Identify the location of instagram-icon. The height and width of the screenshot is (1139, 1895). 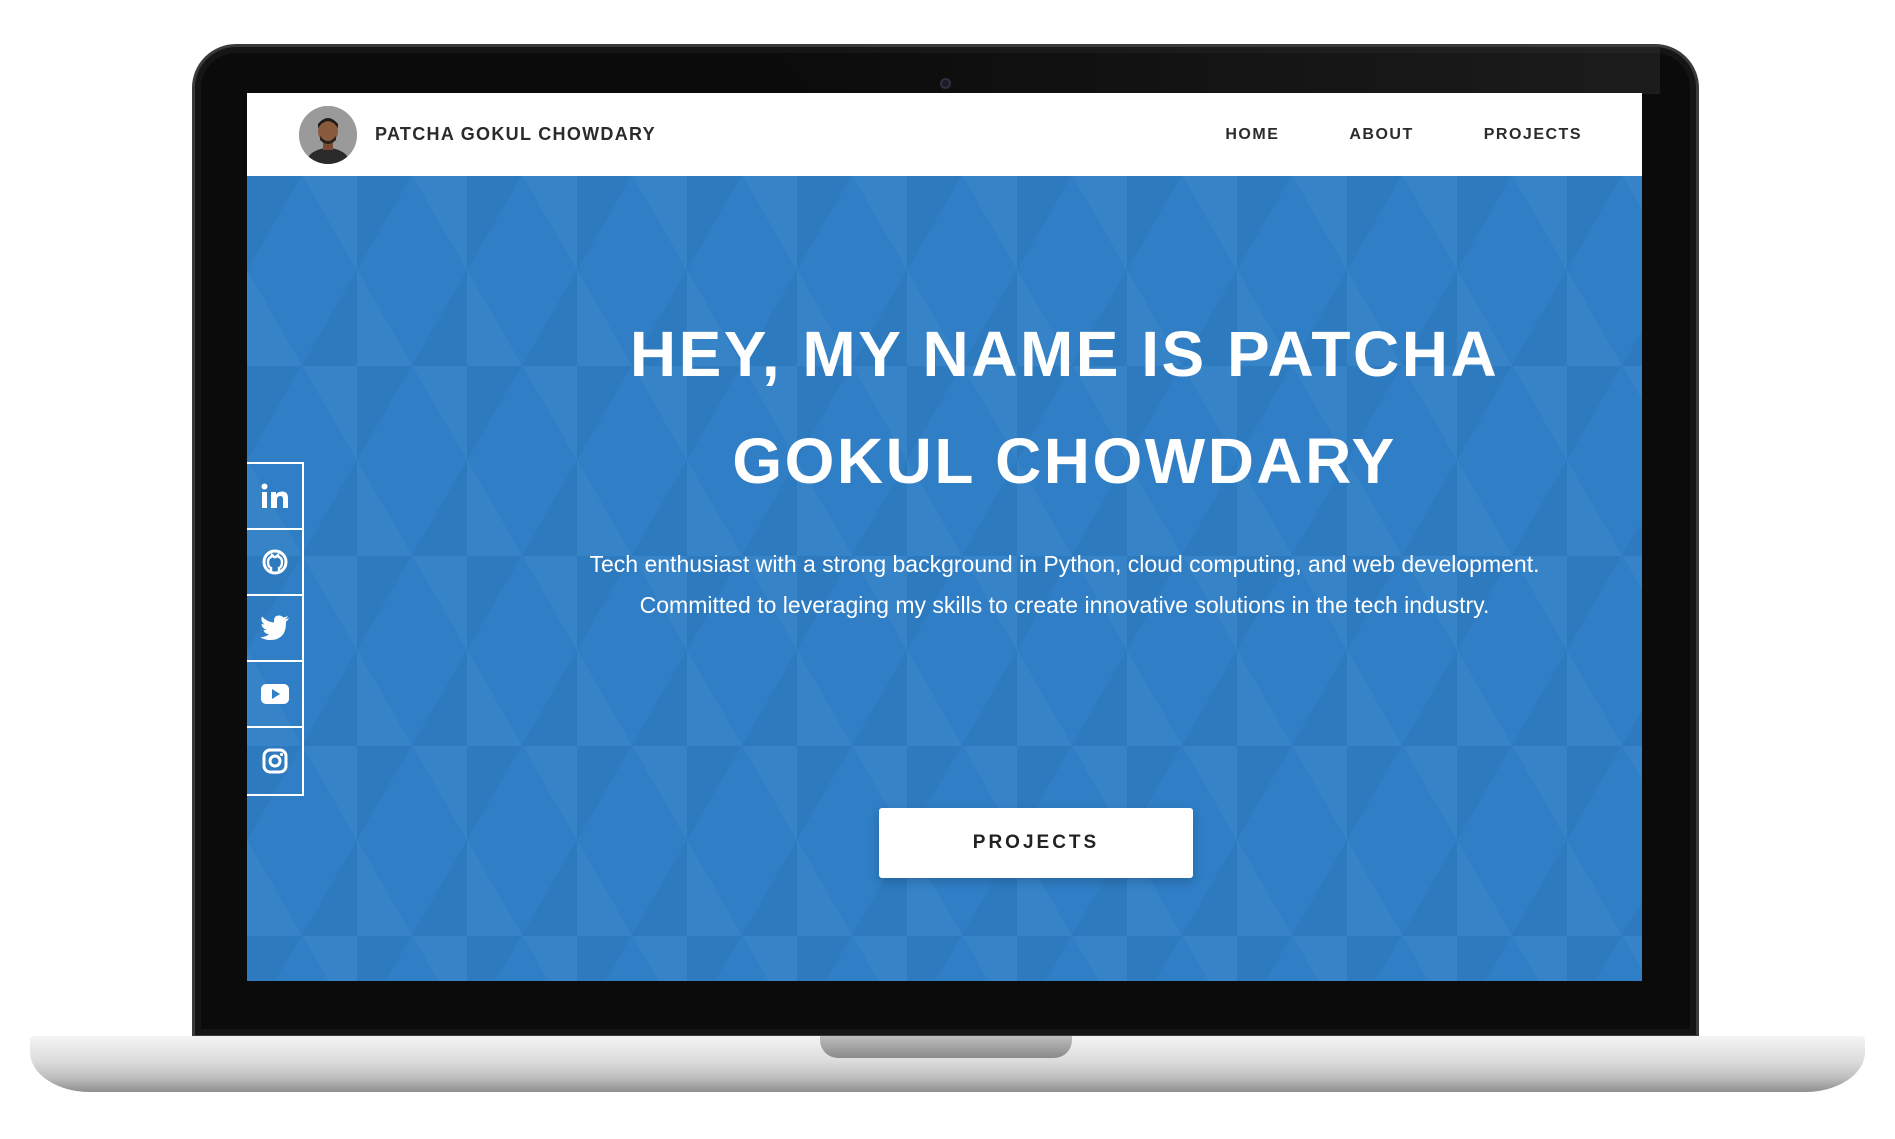
(274, 761).